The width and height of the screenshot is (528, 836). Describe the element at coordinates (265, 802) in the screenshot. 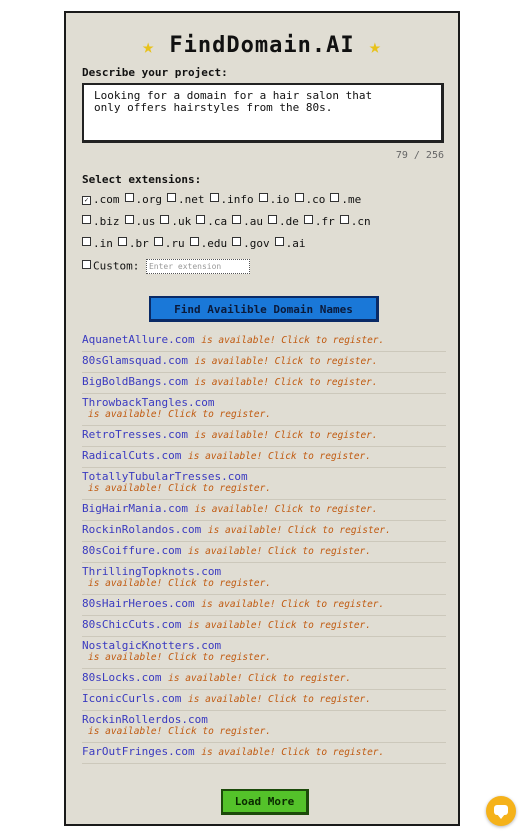

I see `load-more-button: Load More` at that location.